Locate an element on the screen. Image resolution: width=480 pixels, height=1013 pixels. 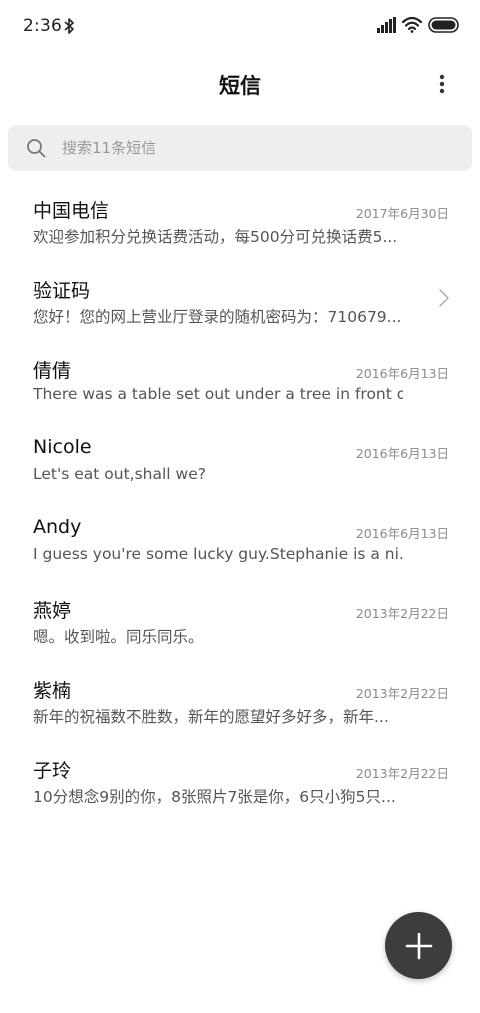
status-time: 2:36 is located at coordinates (42, 26).